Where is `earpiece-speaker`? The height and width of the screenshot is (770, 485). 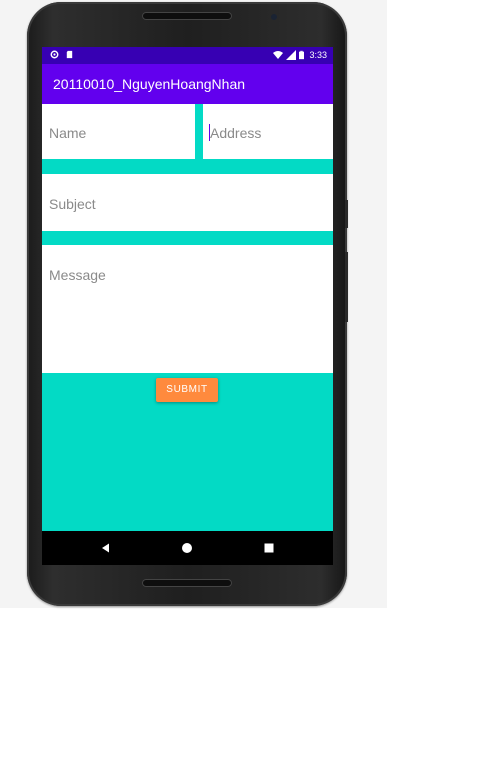
earpiece-speaker is located at coordinates (187, 16).